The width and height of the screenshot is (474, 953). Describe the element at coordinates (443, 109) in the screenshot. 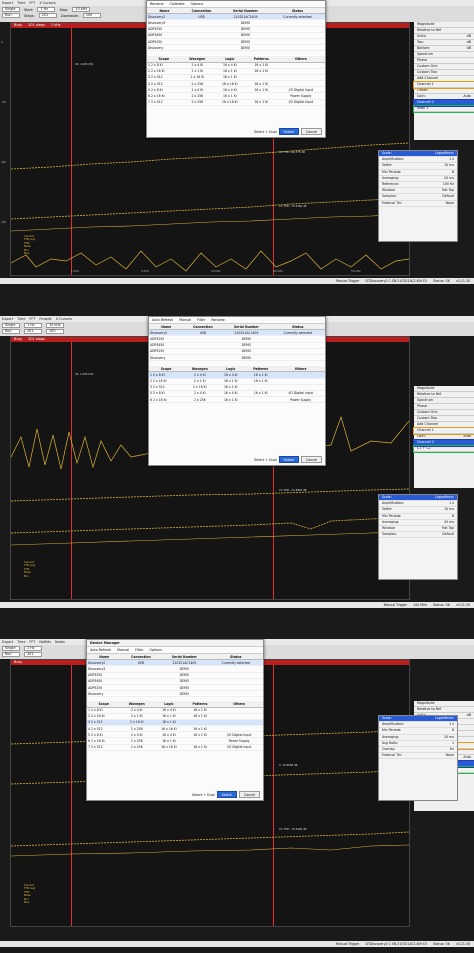

I see `math-1-item: Math 1` at that location.